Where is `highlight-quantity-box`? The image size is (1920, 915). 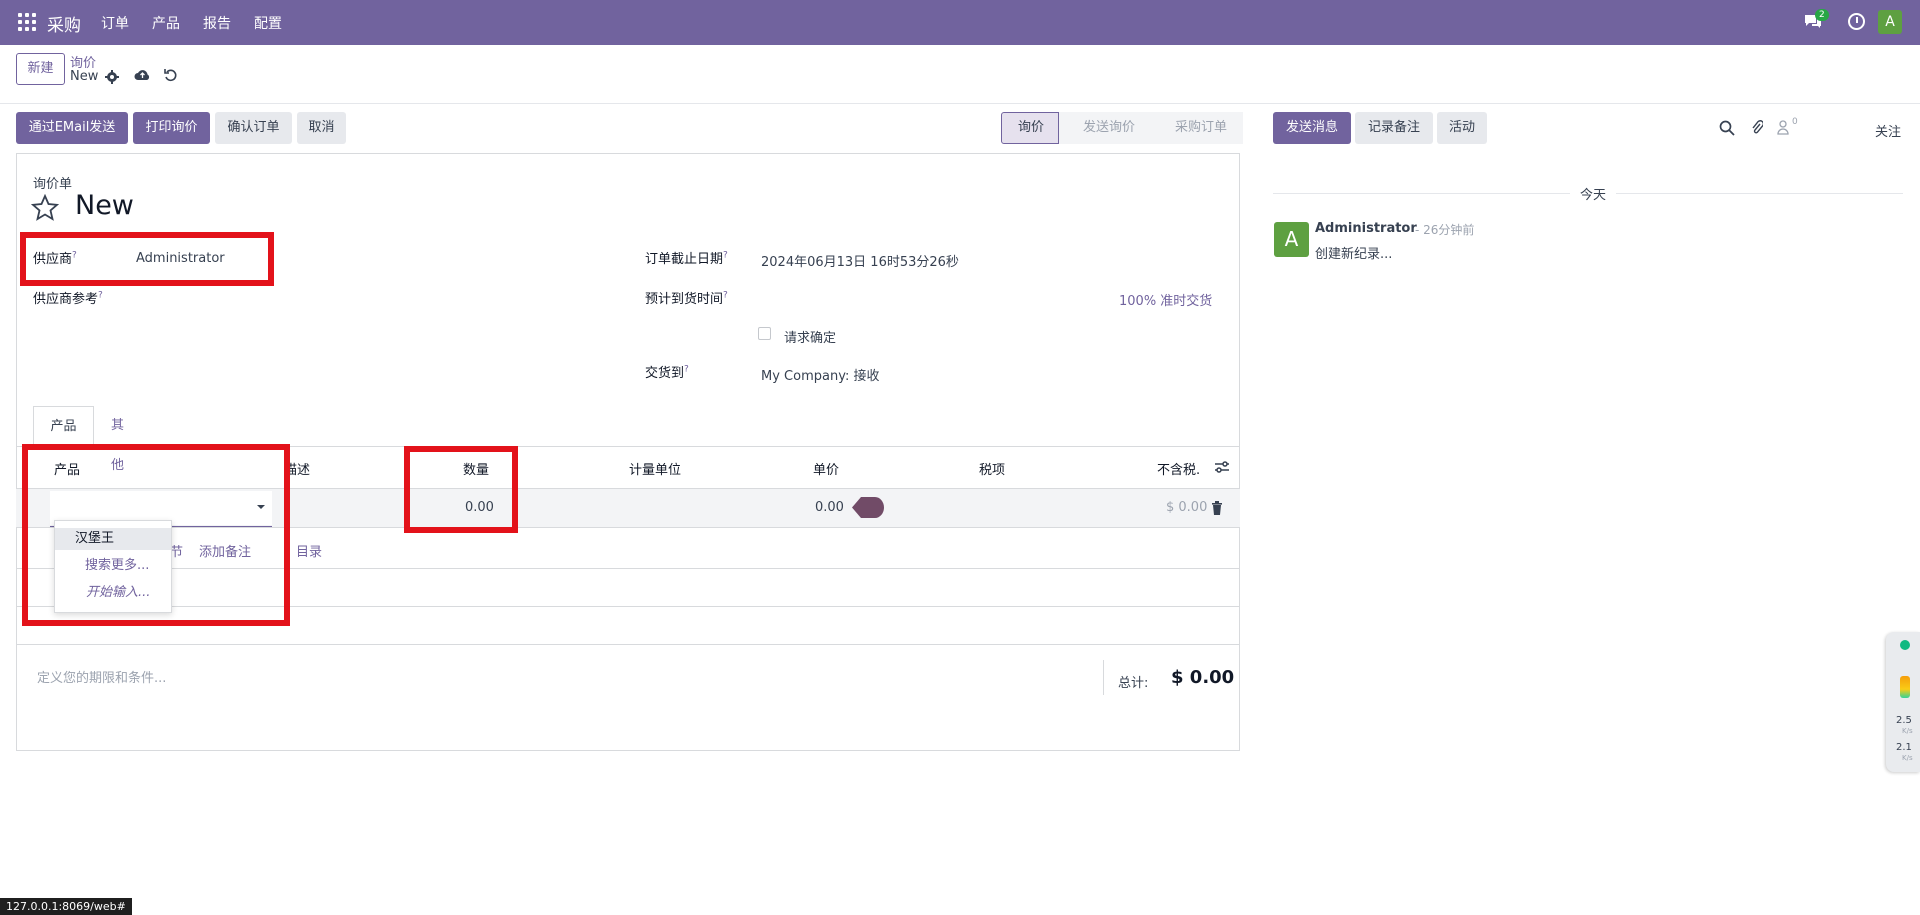 highlight-quantity-box is located at coordinates (461, 489).